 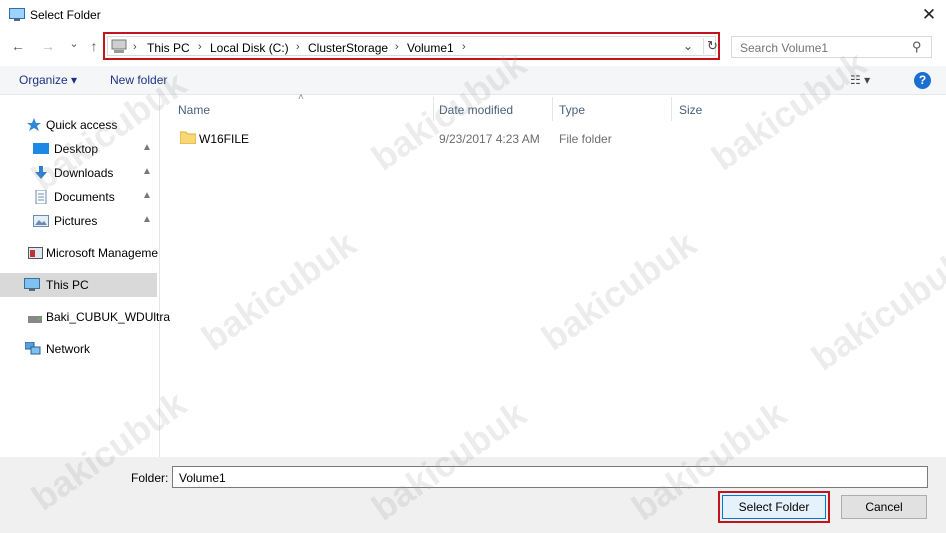 I want to click on breadcrumb-this-pc: This PC, so click(x=168, y=48).